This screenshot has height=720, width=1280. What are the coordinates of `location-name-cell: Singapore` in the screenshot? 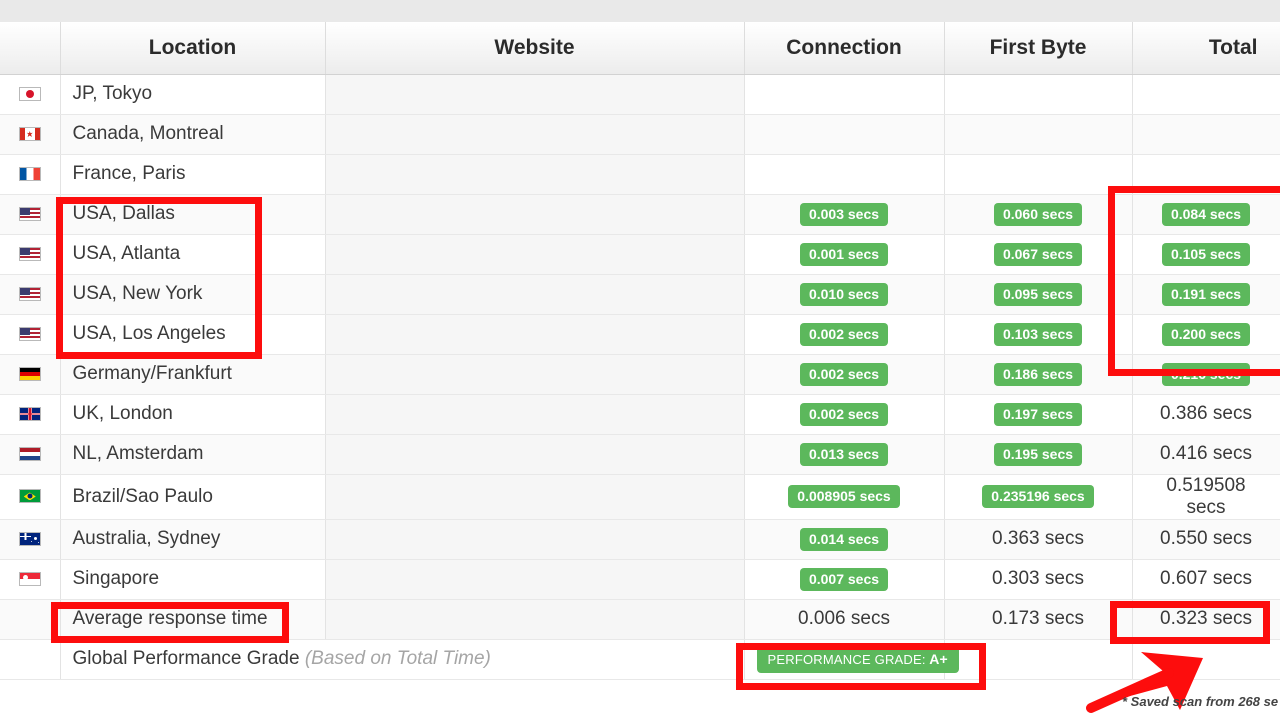 It's located at (193, 579).